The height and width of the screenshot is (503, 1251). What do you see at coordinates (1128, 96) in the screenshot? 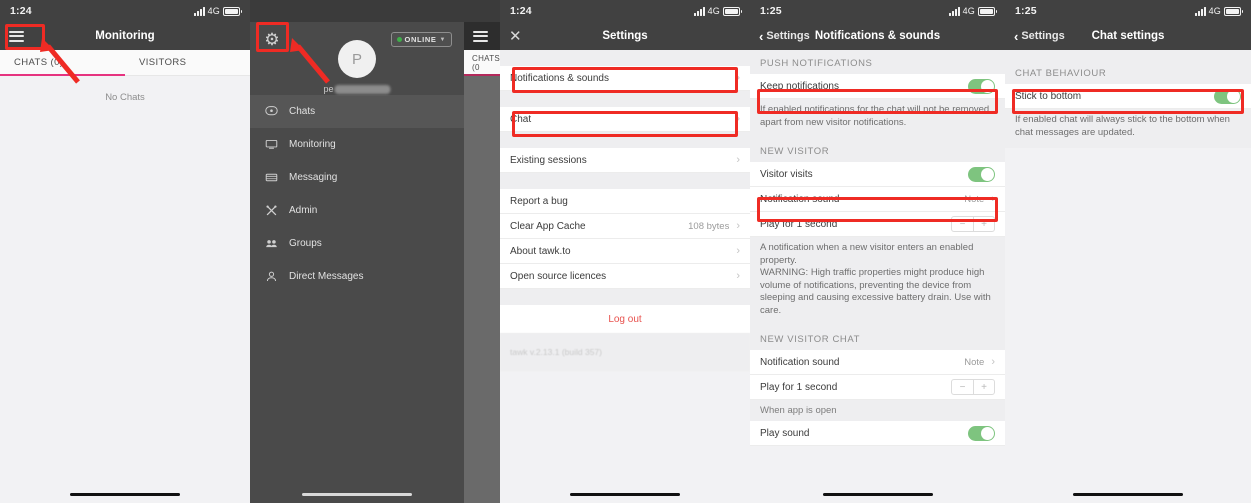
I see `row-stick-to-bottom: Stick to bottom` at bounding box center [1128, 96].